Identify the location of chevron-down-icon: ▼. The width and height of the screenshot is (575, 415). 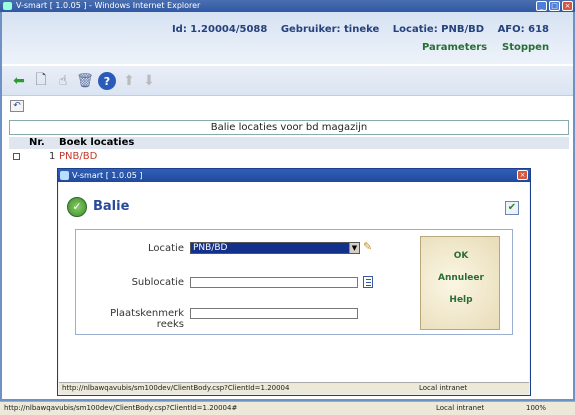
(354, 248).